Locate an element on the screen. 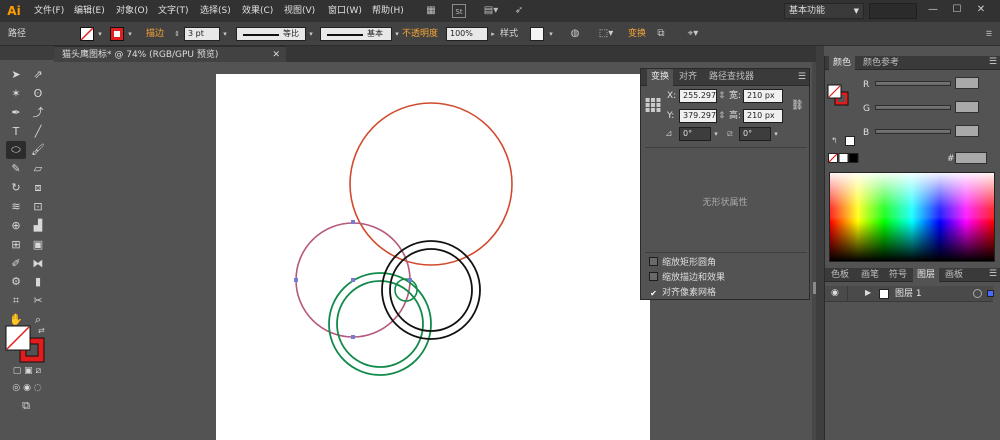 Image resolution: width=1000 pixels, height=440 pixels. stock-badge: St is located at coordinates (459, 11).